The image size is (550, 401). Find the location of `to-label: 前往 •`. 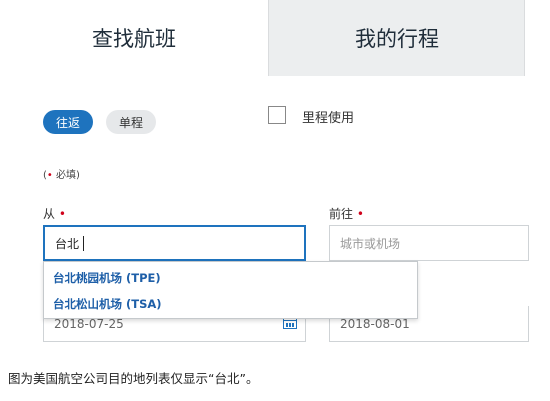

to-label: 前往 • is located at coordinates (346, 213).